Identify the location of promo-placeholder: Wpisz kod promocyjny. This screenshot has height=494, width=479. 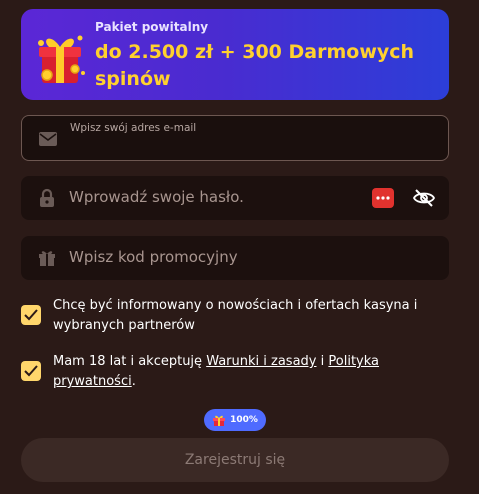
(153, 257).